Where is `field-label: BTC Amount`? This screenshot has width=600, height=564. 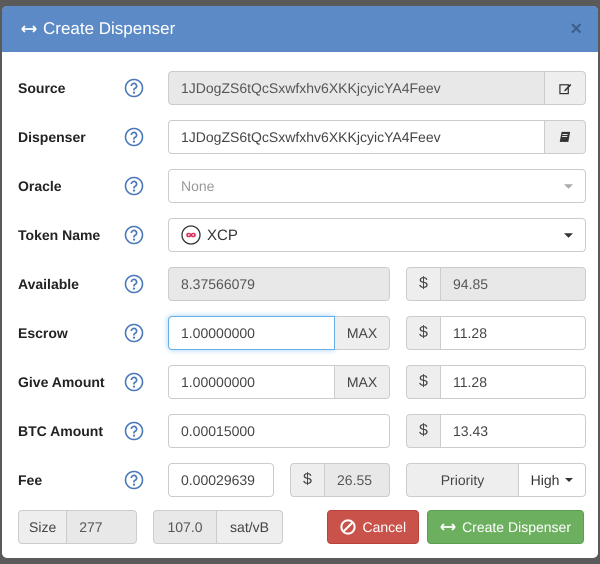 field-label: BTC Amount is located at coordinates (61, 431).